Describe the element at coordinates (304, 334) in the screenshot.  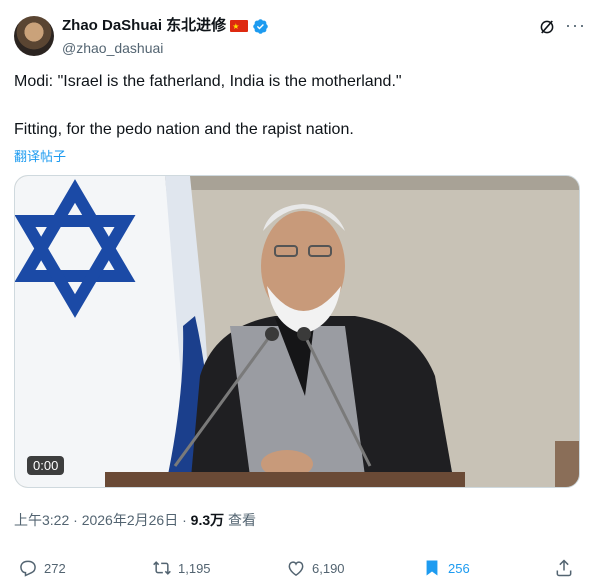
I see `mic-right` at that location.